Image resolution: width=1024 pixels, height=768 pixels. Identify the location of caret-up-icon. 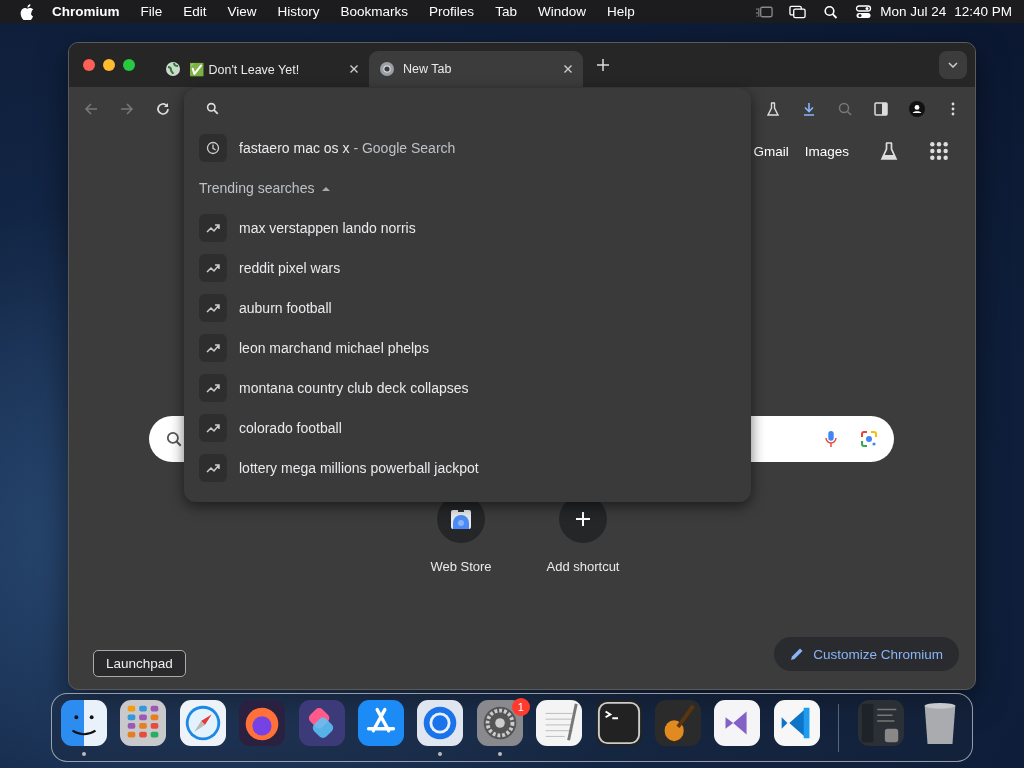
(326, 188).